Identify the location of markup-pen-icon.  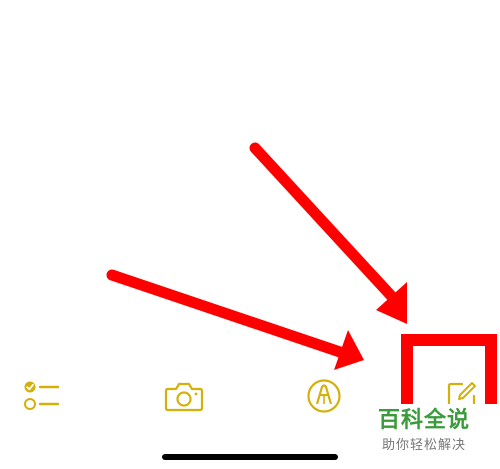
(324, 396).